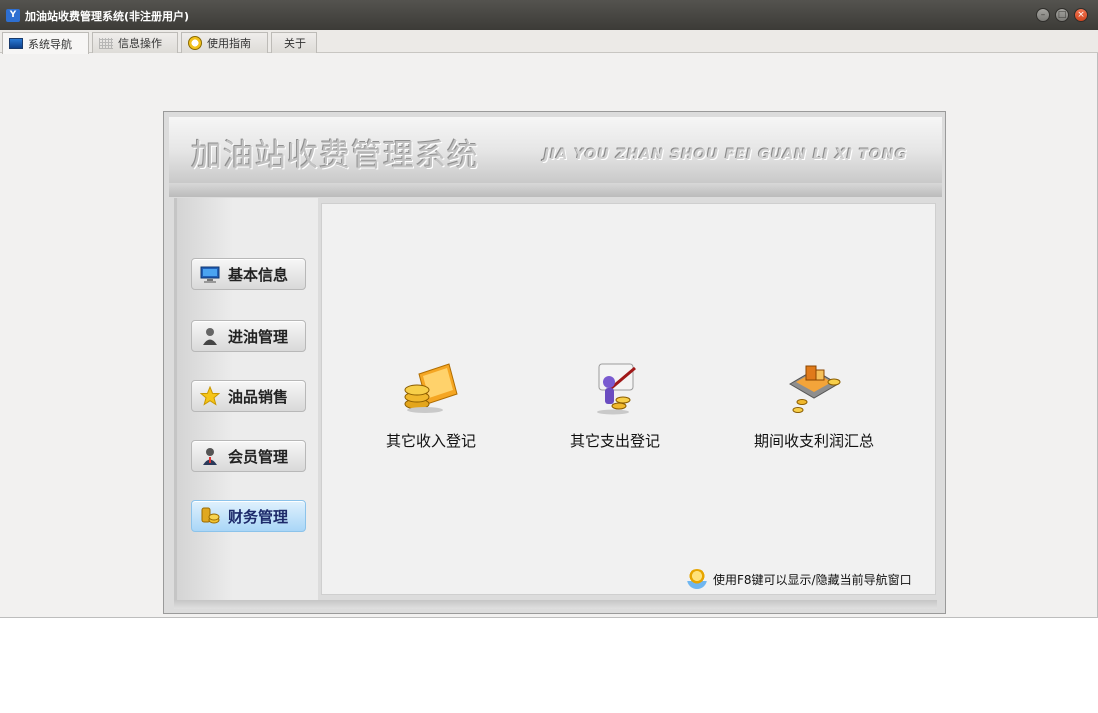 This screenshot has height=713, width=1098. Describe the element at coordinates (195, 43) in the screenshot. I see `clock-icon` at that location.